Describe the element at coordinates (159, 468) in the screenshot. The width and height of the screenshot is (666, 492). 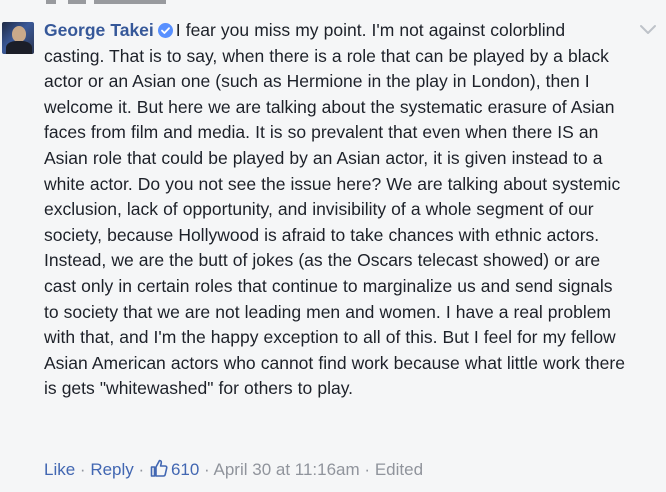
I see `thumbs-up-icon` at that location.